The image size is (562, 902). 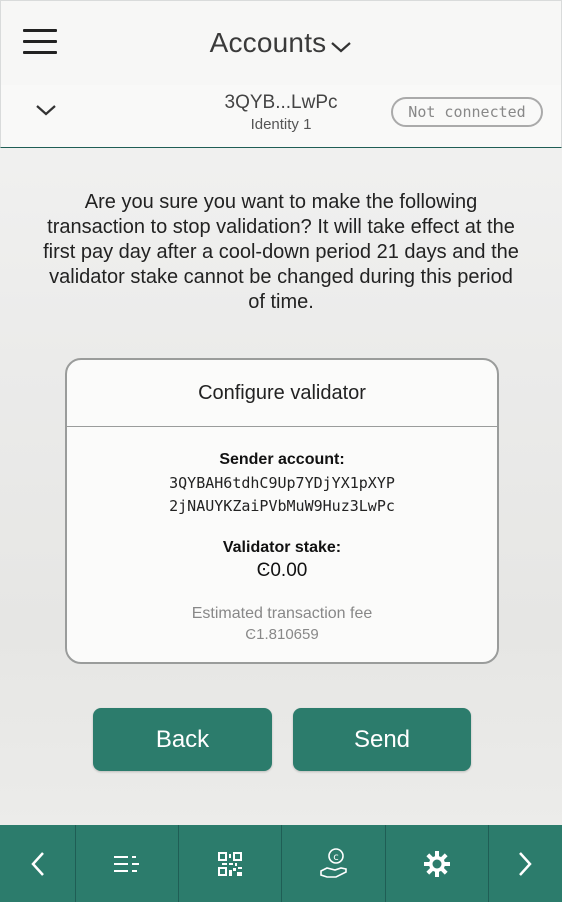 What do you see at coordinates (268, 42) in the screenshot?
I see `page-title-text: Accounts` at bounding box center [268, 42].